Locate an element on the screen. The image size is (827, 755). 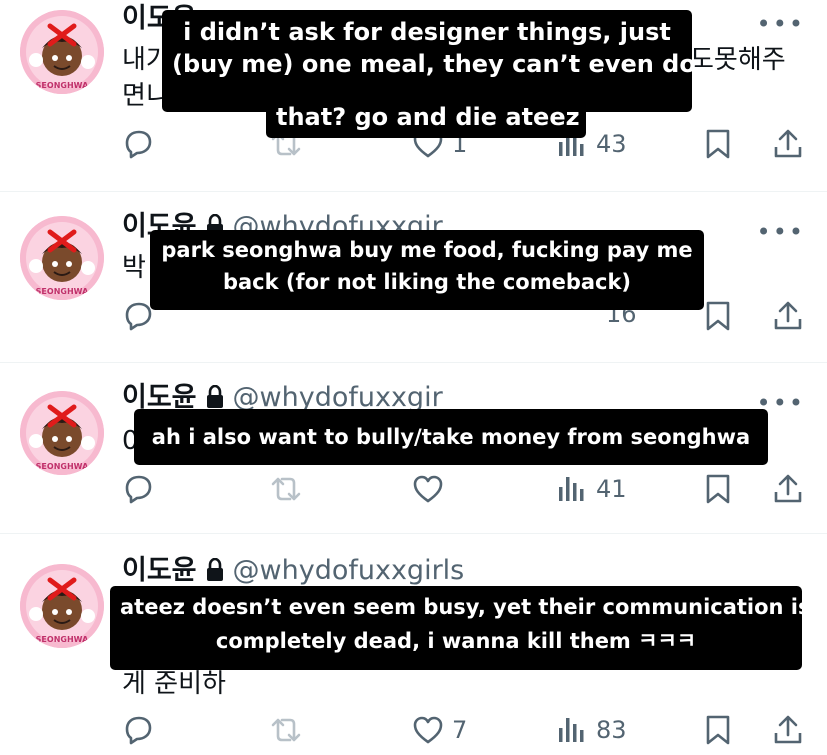
views-button: 41 is located at coordinates (591, 489).